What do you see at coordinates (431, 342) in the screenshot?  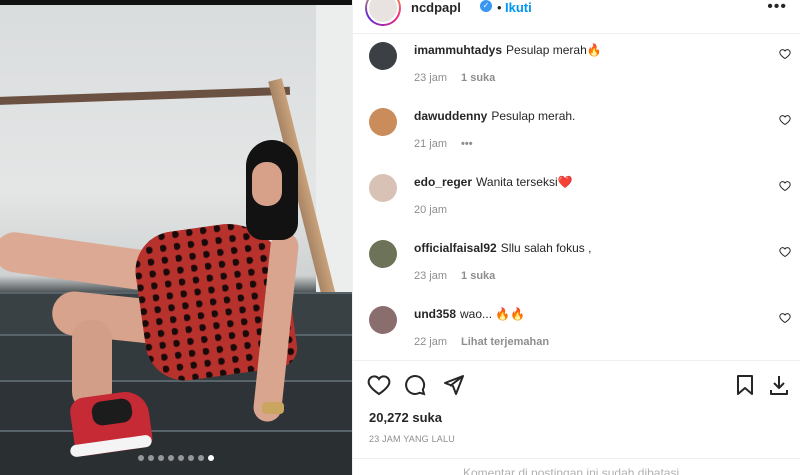 I see `comment-time: 22 jam` at bounding box center [431, 342].